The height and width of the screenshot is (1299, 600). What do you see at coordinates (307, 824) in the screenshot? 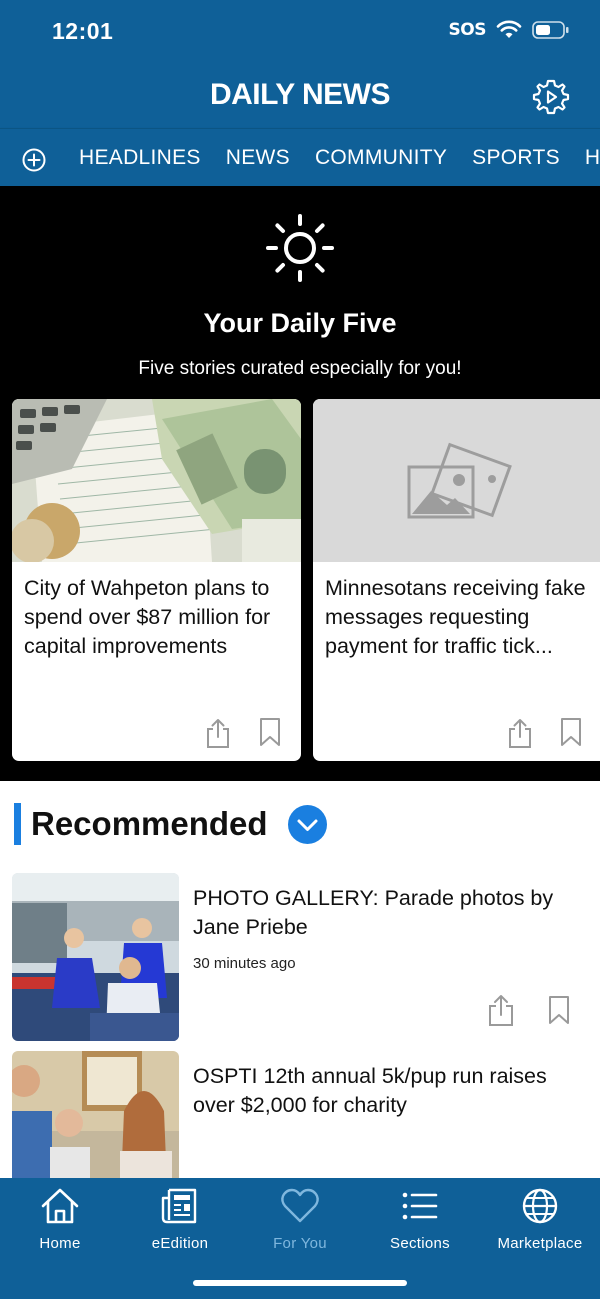
I see `chevron-down-icon` at bounding box center [307, 824].